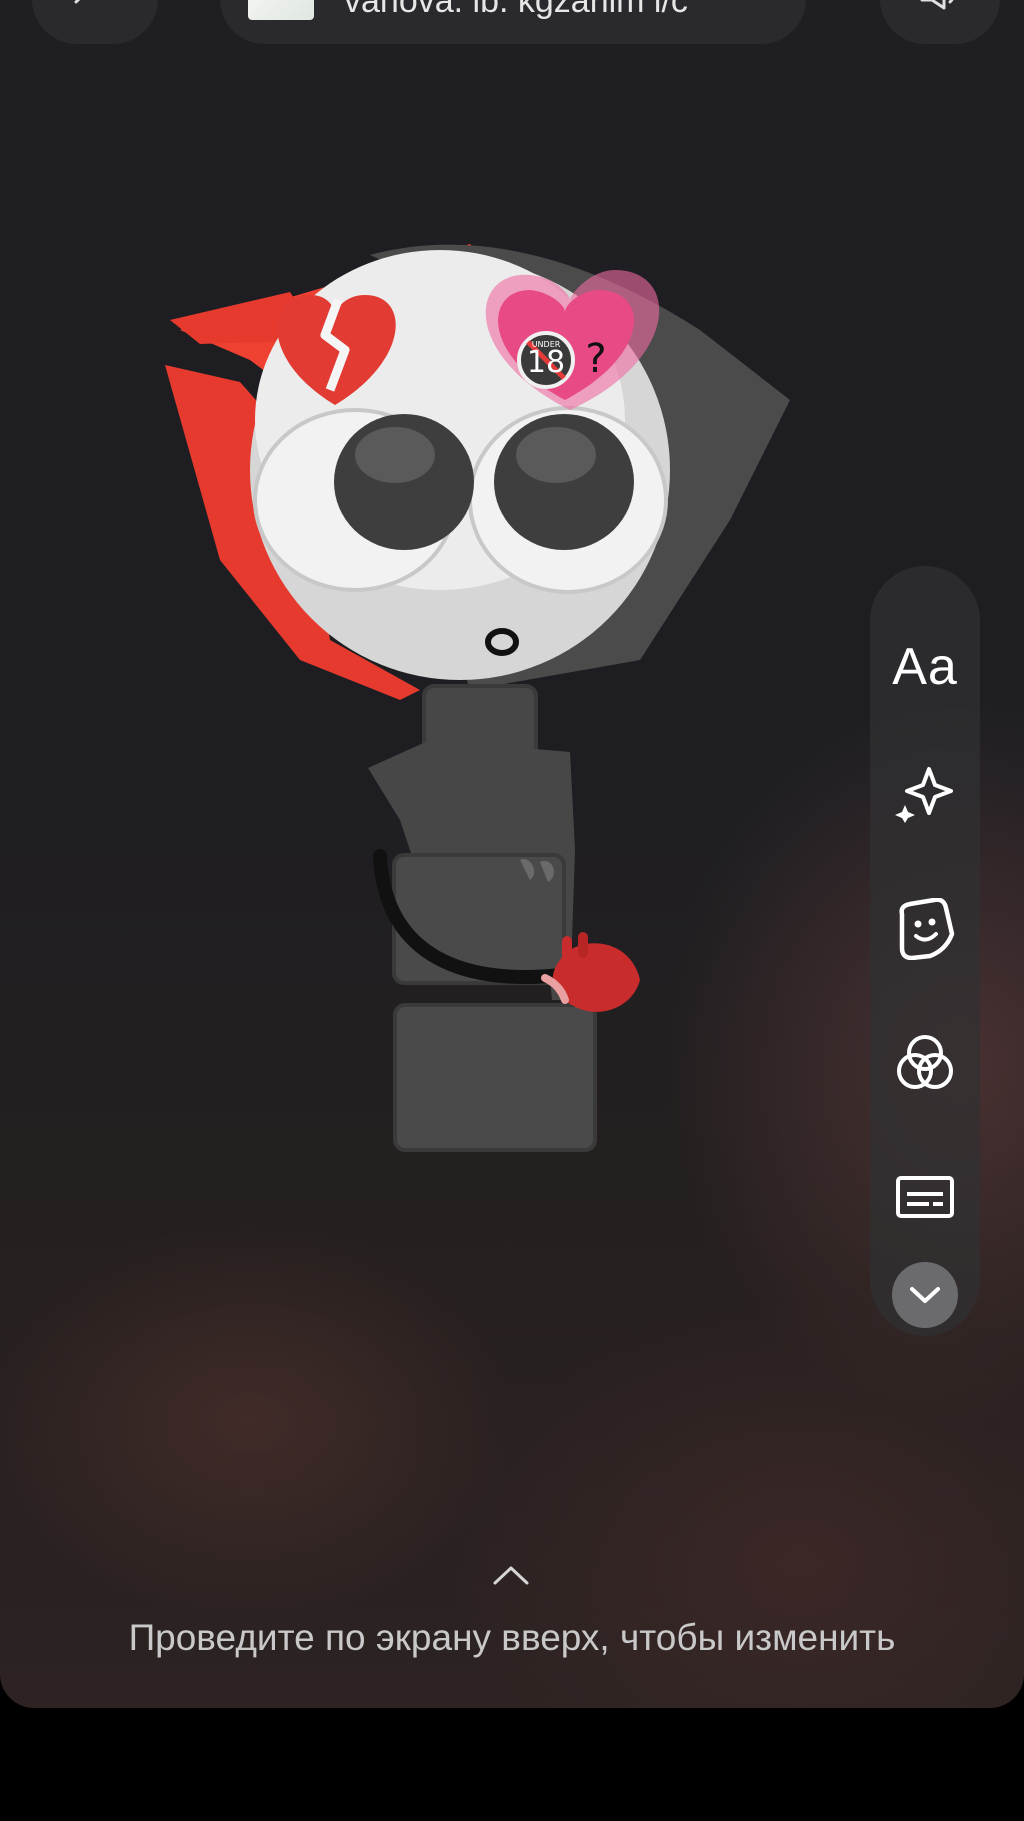 This screenshot has width=1024, height=1821. I want to click on captions-icon, so click(925, 1197).